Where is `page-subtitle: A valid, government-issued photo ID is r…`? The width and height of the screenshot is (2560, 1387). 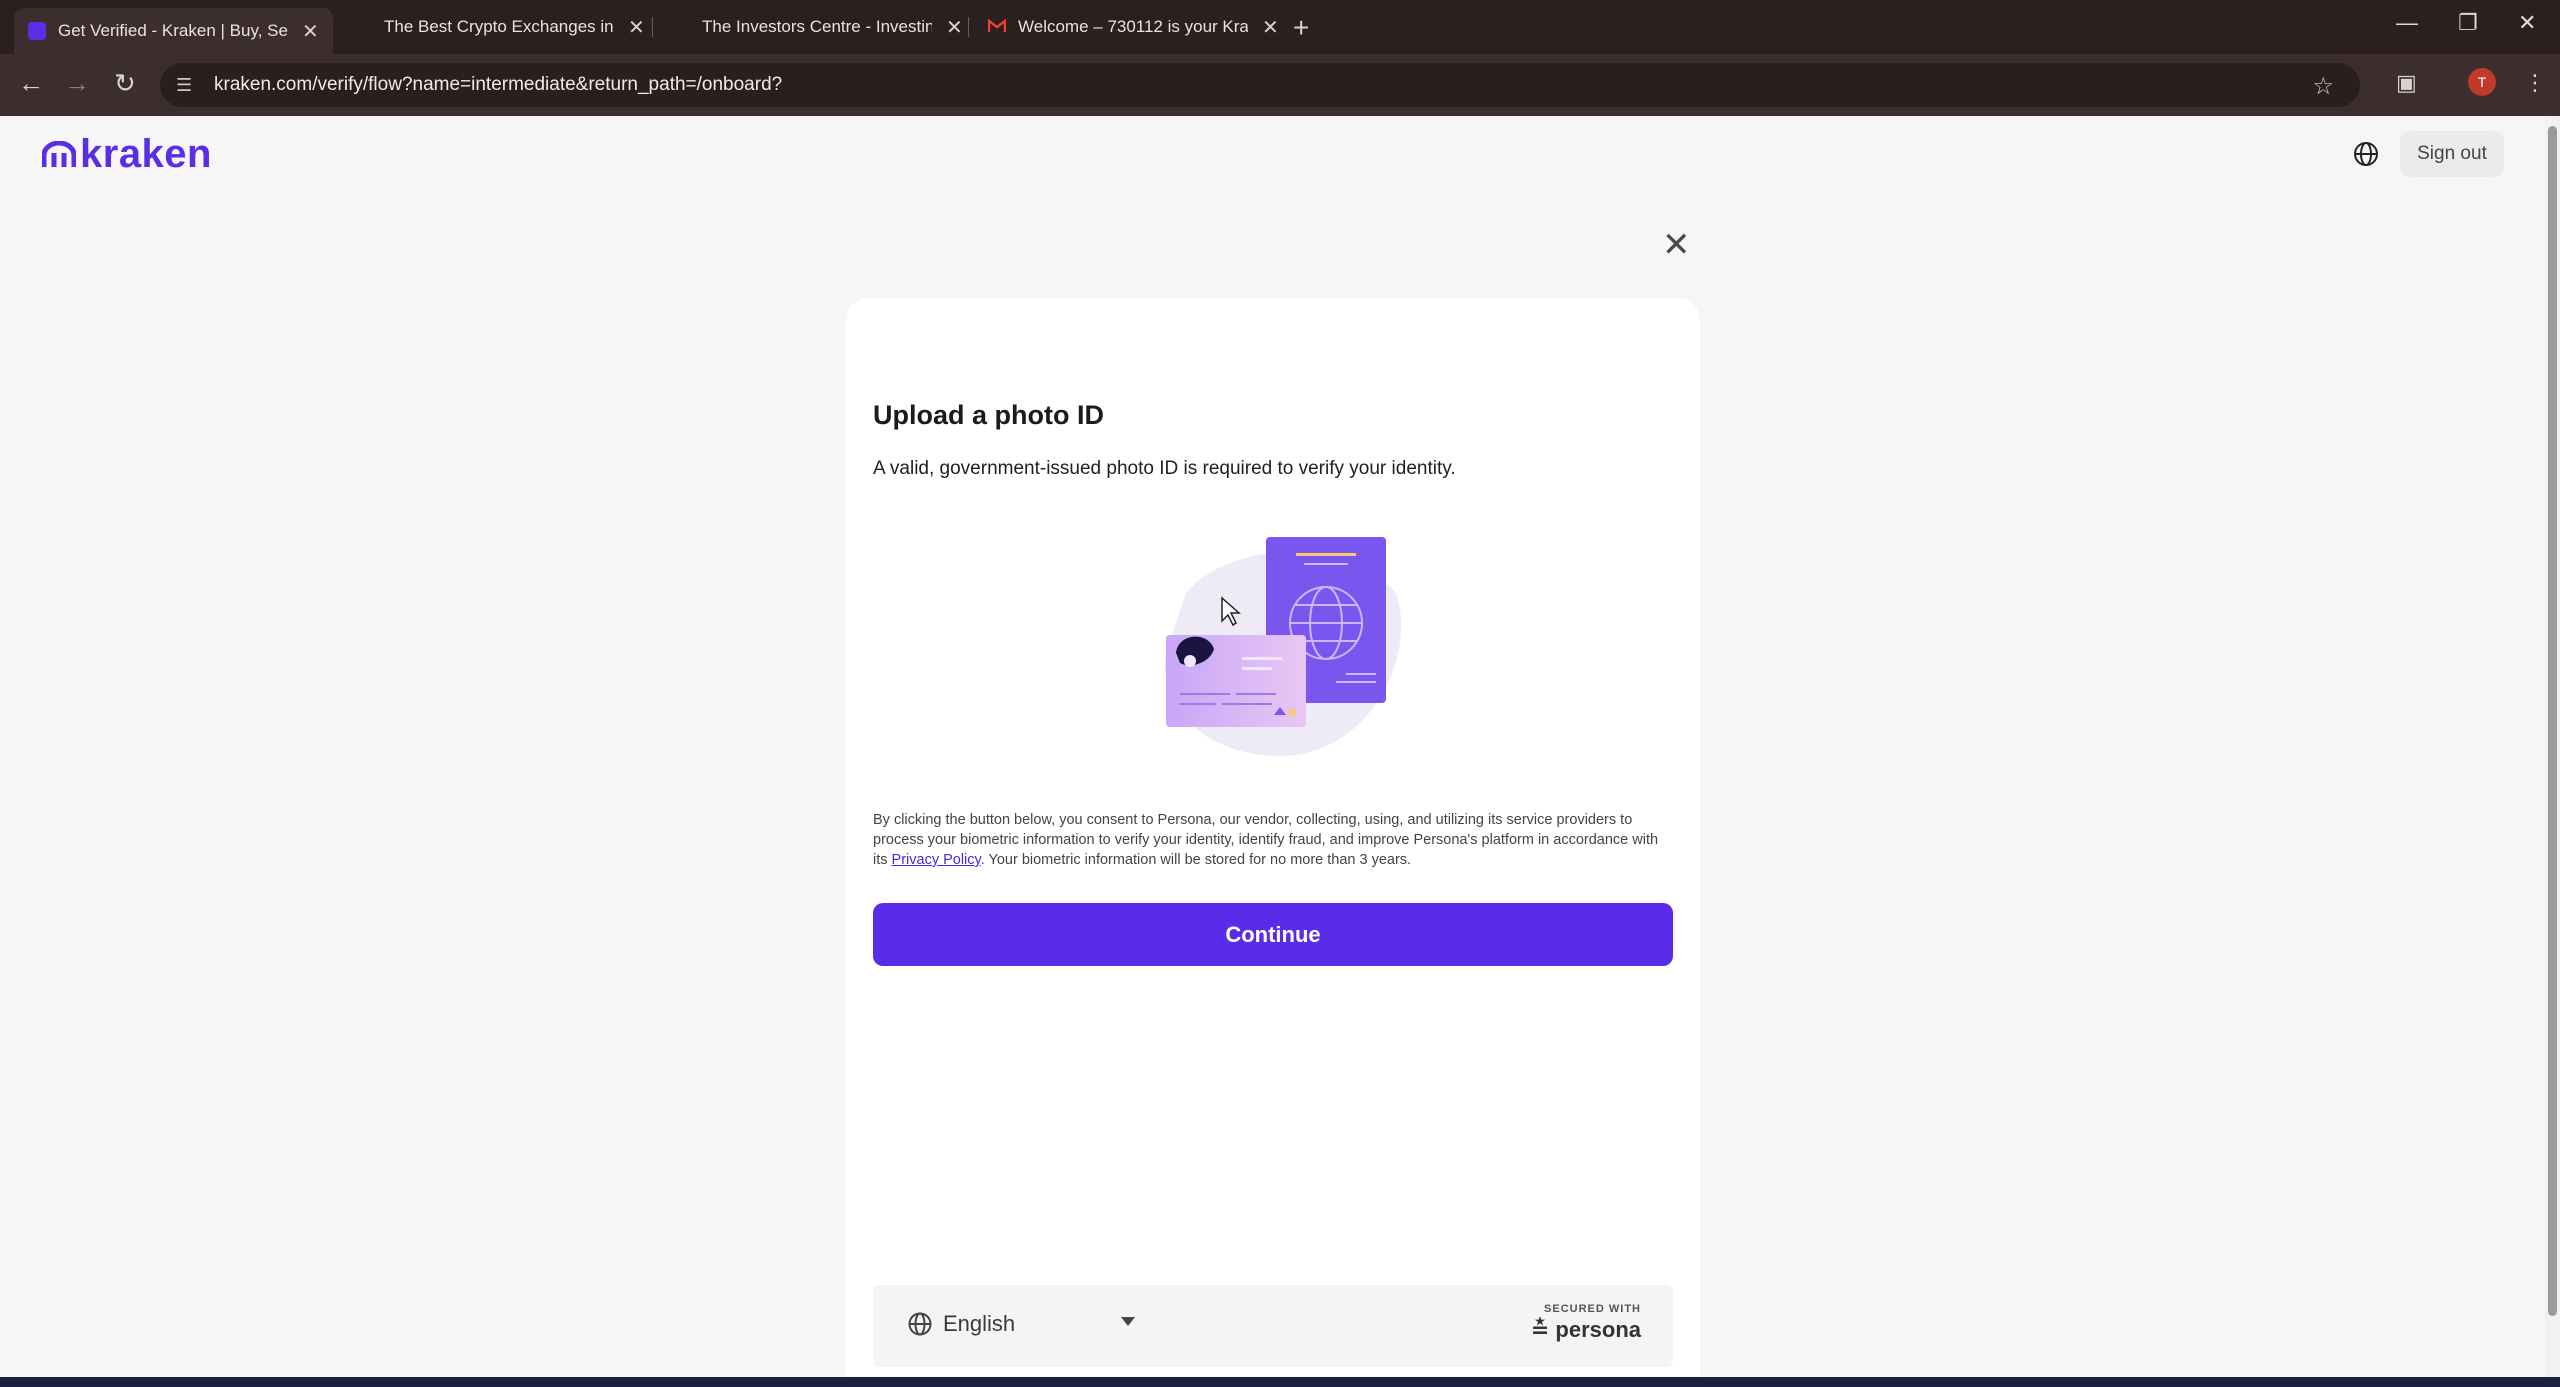
page-subtitle: A valid, government-issued photo ID is r… is located at coordinates (1164, 468).